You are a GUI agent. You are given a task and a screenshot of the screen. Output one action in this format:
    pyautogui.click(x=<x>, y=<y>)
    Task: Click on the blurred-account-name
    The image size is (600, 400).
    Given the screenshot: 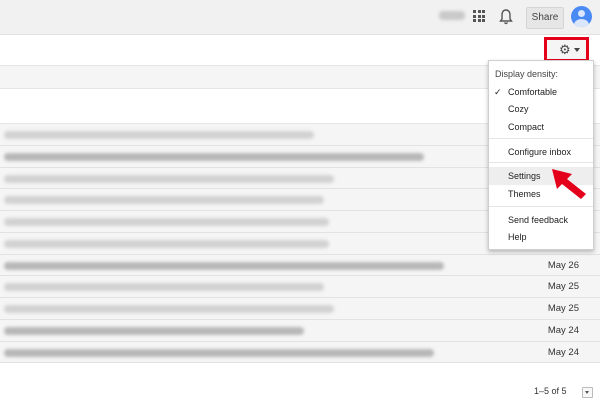 What is the action you would take?
    pyautogui.click(x=452, y=15)
    